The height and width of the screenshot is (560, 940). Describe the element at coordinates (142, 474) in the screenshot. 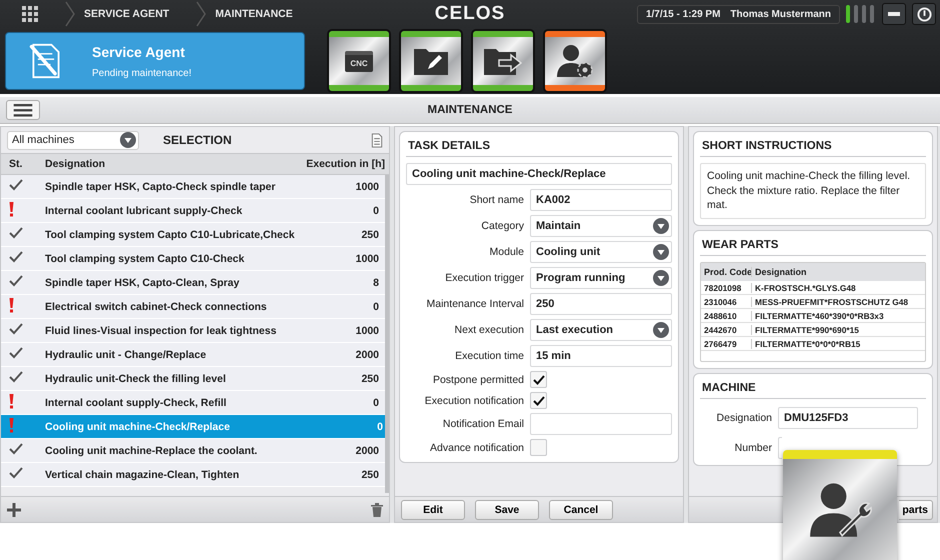

I see `task-designation: Vertical chain magazine-Clean, Tighten` at that location.